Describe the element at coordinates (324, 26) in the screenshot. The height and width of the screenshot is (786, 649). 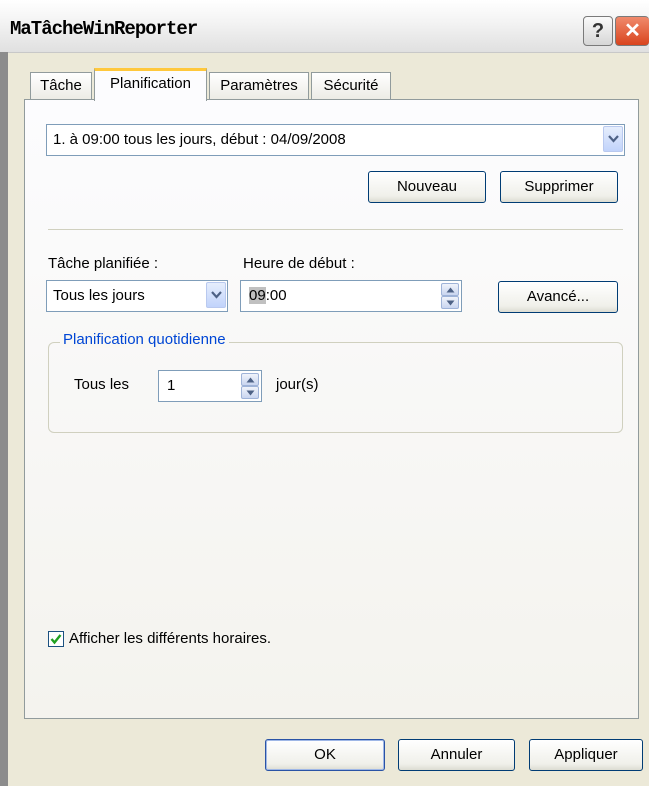
I see `title-bar: MaTâcheWinReporter ? ✕` at that location.